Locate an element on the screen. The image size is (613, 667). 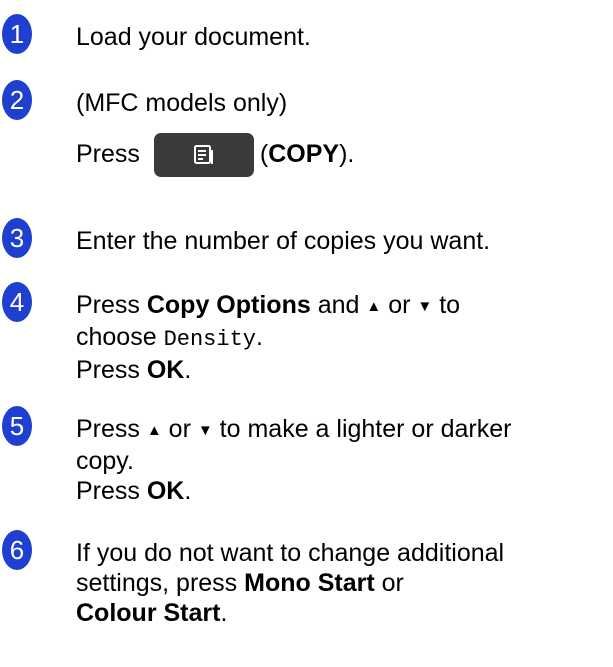
copy-open-paren: ( is located at coordinates (264, 154).